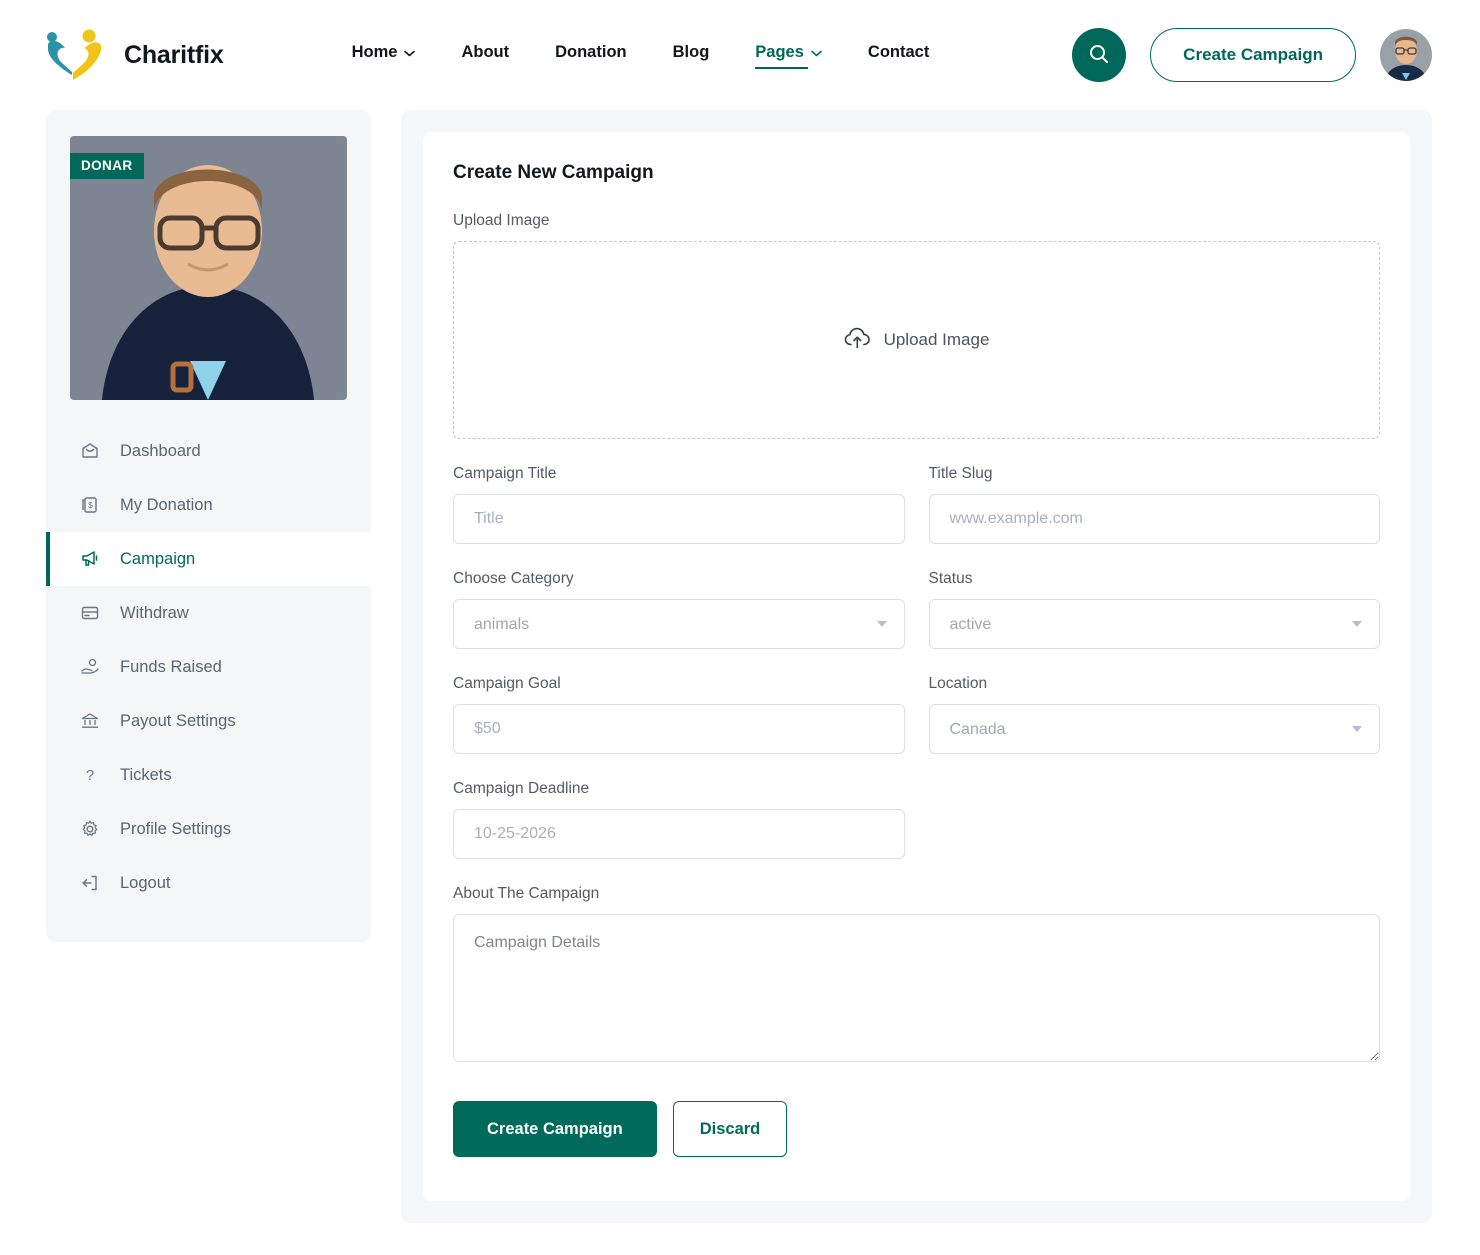 This screenshot has height=1255, width=1480. I want to click on nav-item-label: Pages, so click(779, 52).